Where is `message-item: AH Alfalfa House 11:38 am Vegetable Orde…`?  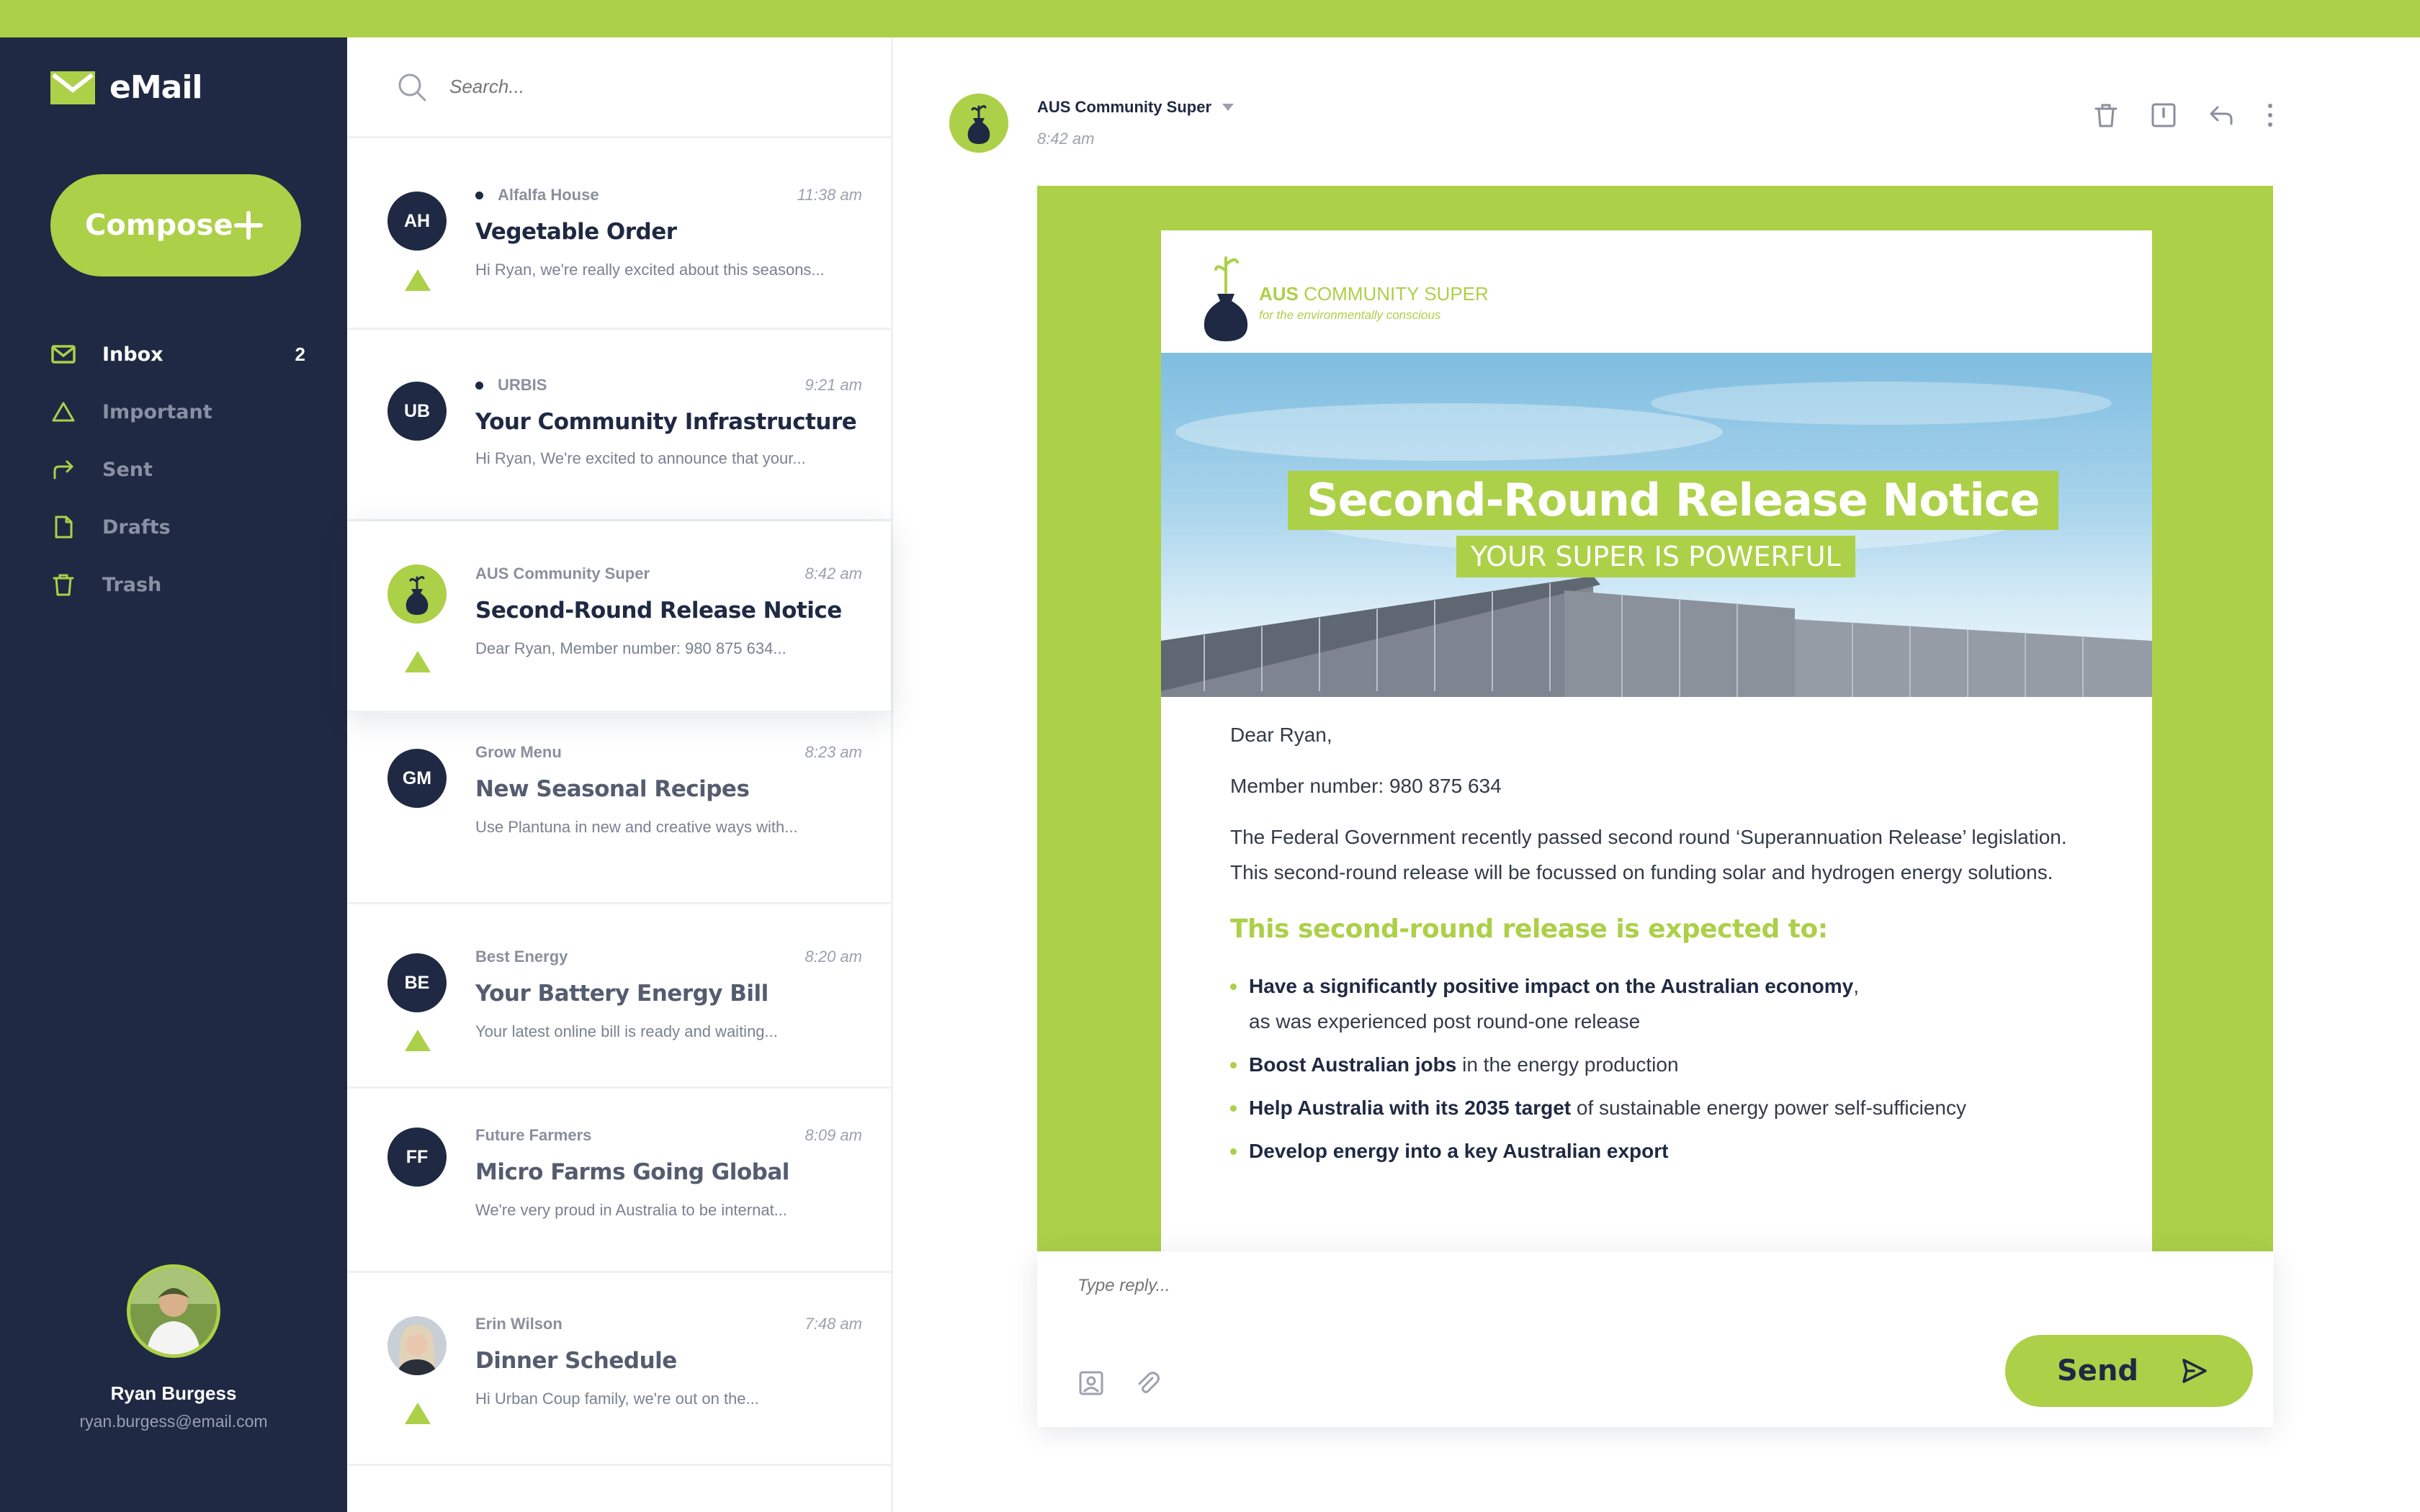 message-item: AH Alfalfa House 11:38 am Vegetable Orde… is located at coordinates (619, 234).